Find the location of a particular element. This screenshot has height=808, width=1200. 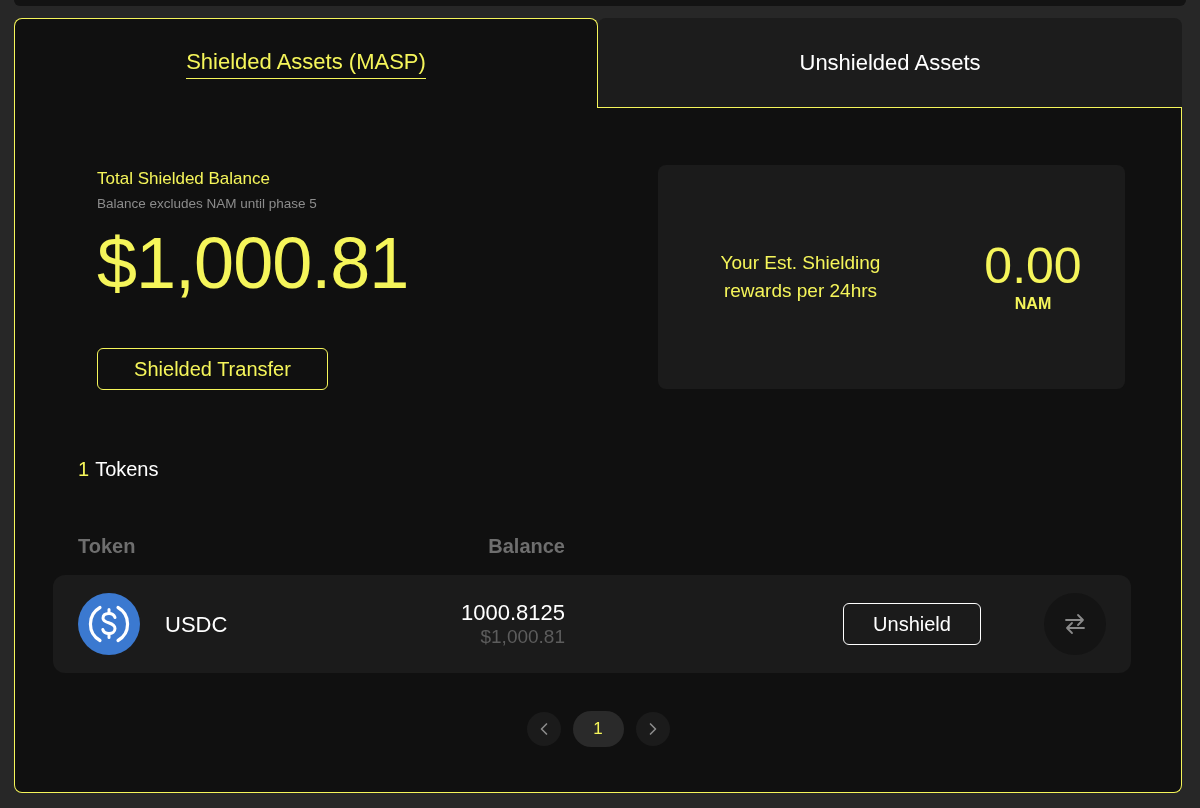

tab: Unshielded Assets is located at coordinates (890, 63).